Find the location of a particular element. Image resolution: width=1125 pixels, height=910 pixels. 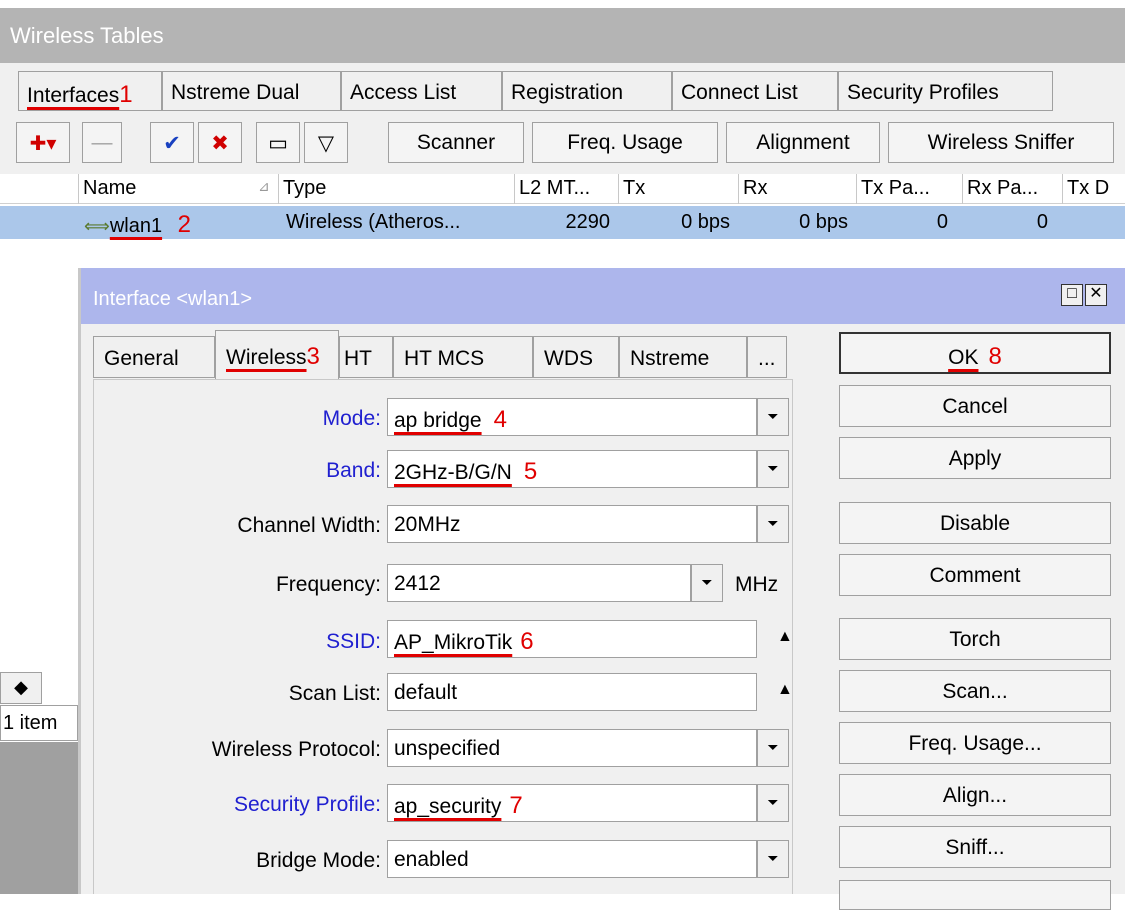

mode-select: ap bridge 4 is located at coordinates (572, 417).